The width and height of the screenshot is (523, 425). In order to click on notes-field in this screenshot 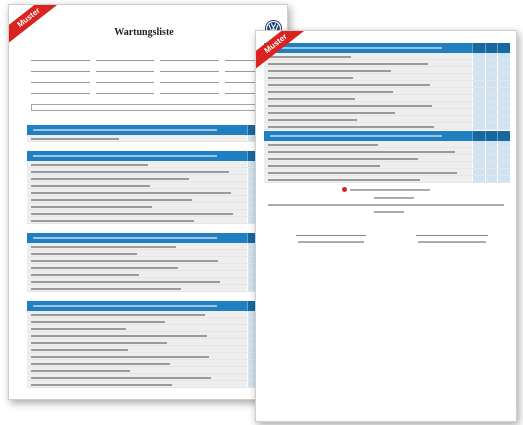, I will do `click(157, 107)`.